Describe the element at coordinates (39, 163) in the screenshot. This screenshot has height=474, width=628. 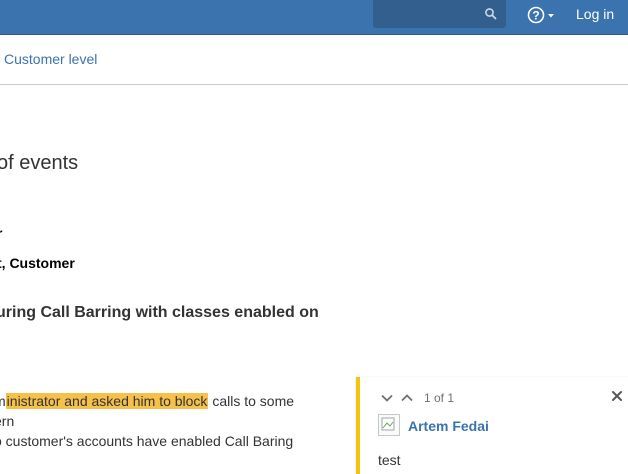
I see `page-section-heading: of events` at that location.